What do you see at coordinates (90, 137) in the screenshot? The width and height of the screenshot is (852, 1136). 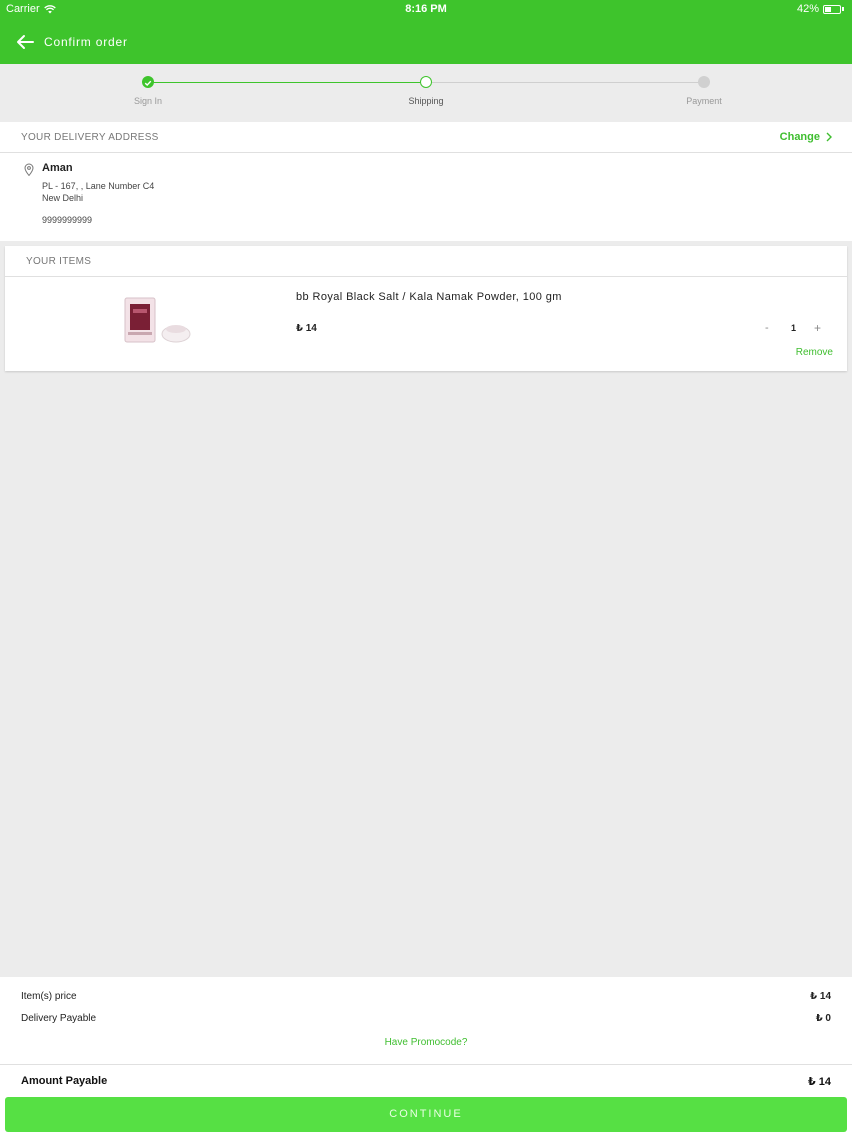 I see `address-section-title: YOUR DELIVERY ADDRESS` at bounding box center [90, 137].